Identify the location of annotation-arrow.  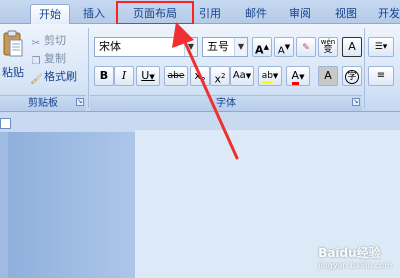
(205, 91).